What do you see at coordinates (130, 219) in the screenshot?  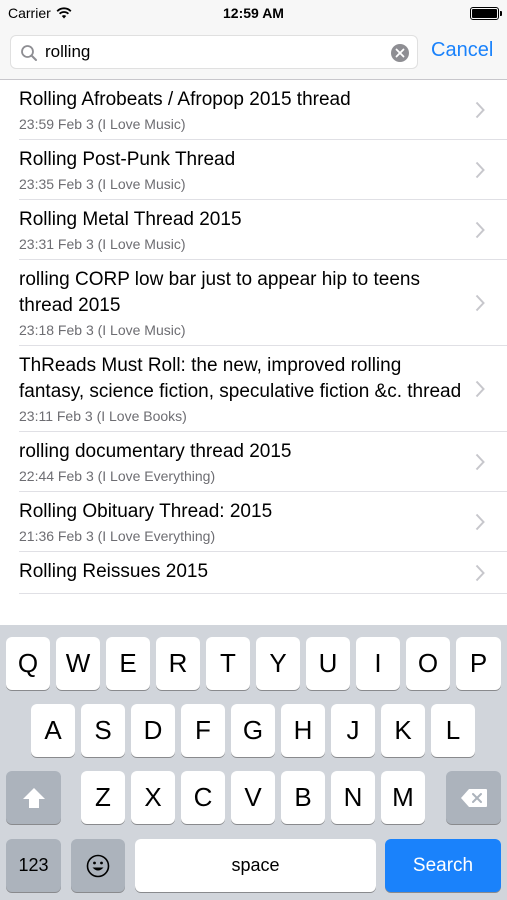 I see `thread-title: Rolling Metal Thread 2015` at bounding box center [130, 219].